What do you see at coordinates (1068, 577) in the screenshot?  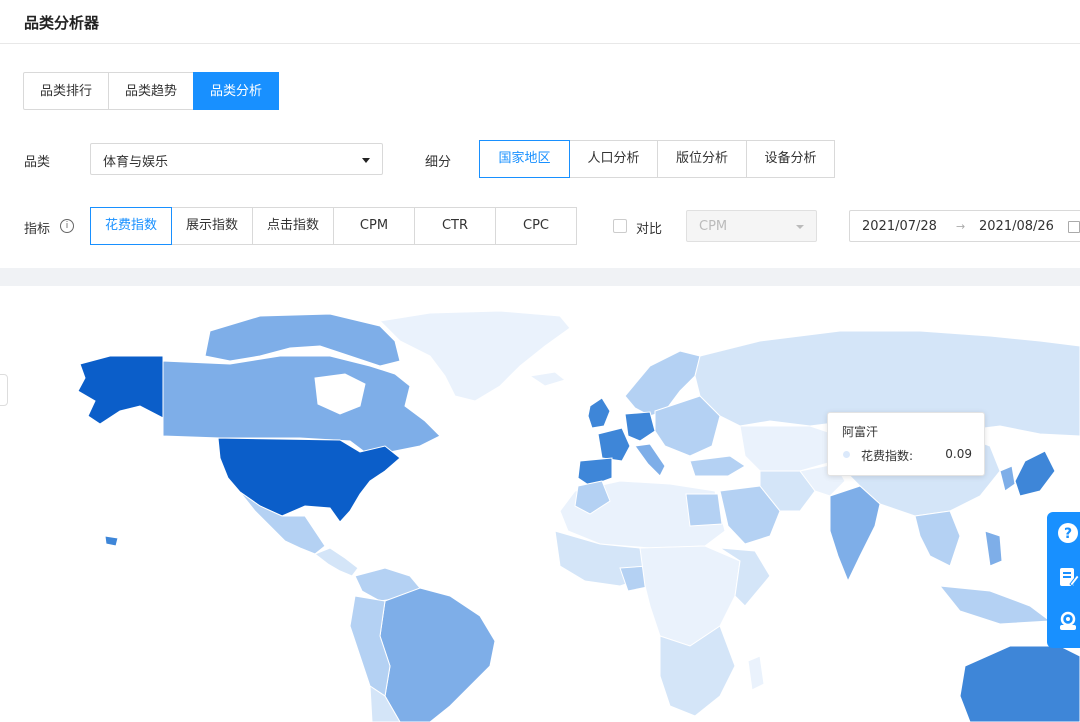 I see `feedback-icon` at bounding box center [1068, 577].